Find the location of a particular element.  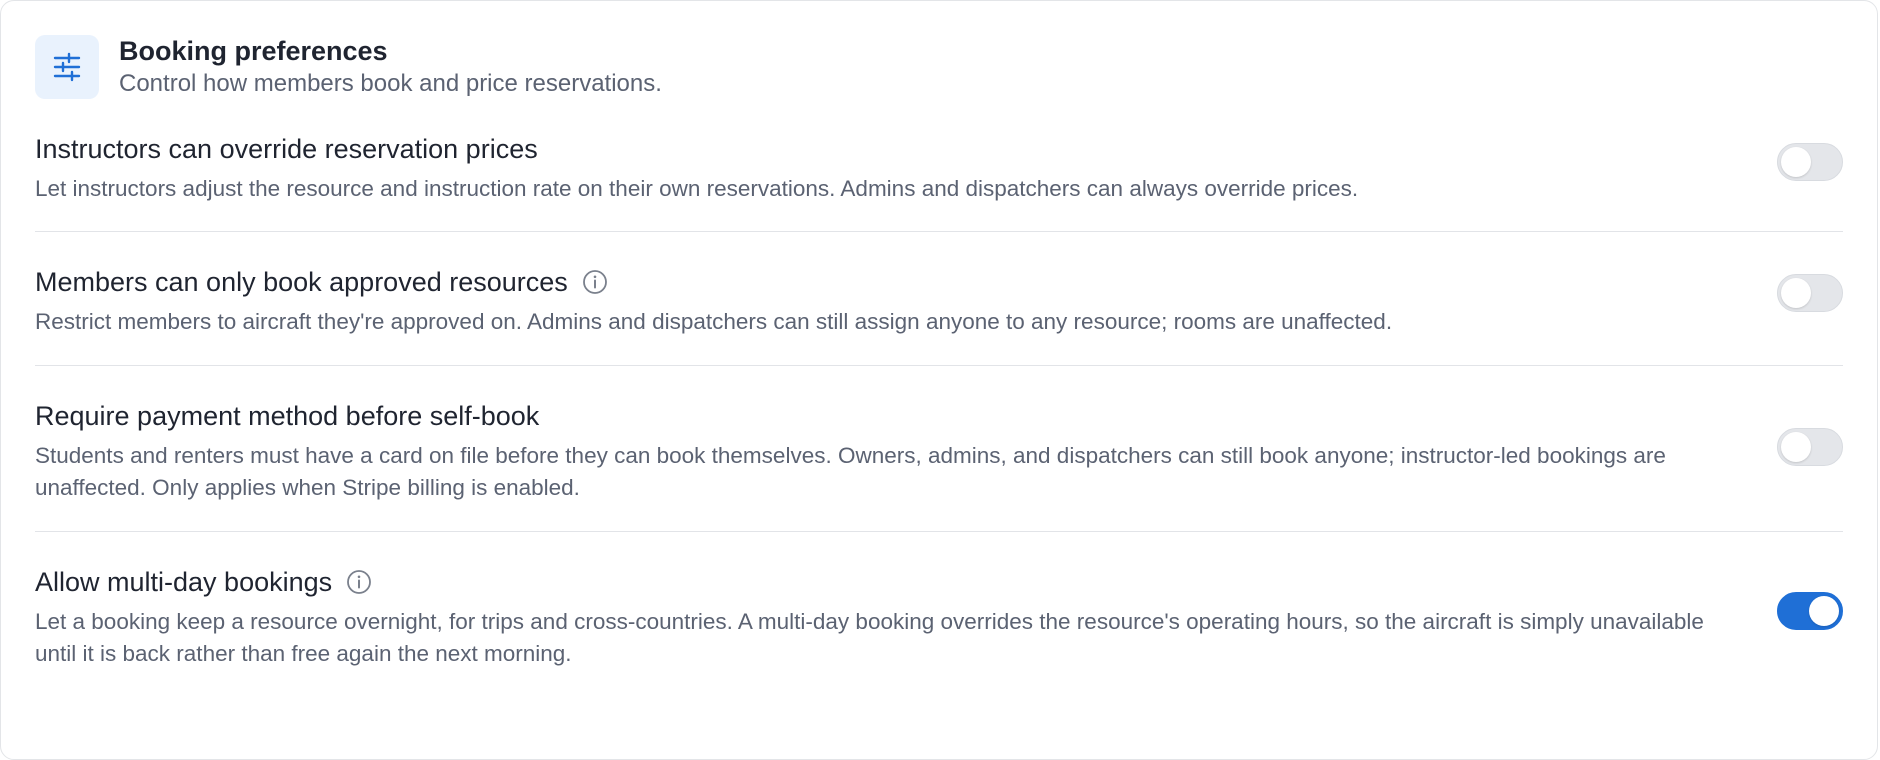

section-title: Booking preferences is located at coordinates (253, 51).